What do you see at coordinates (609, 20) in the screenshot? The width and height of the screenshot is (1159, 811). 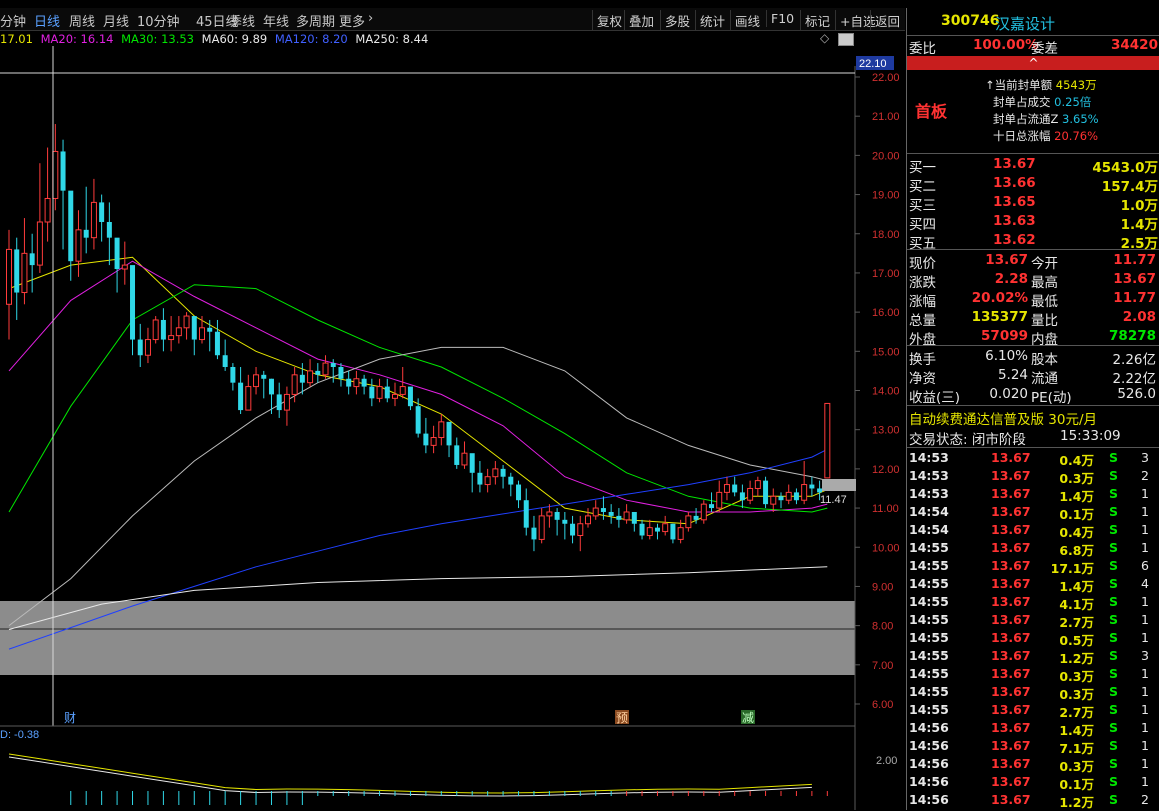 I see `adjust-button: 复权` at bounding box center [609, 20].